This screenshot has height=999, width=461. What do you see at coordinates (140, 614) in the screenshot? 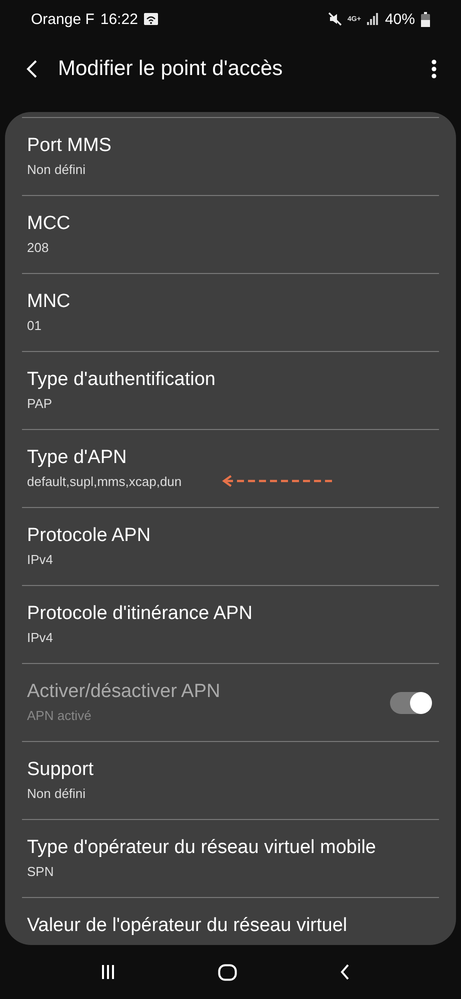
I see `setting-title: Protocole d'itinérance APN` at bounding box center [140, 614].